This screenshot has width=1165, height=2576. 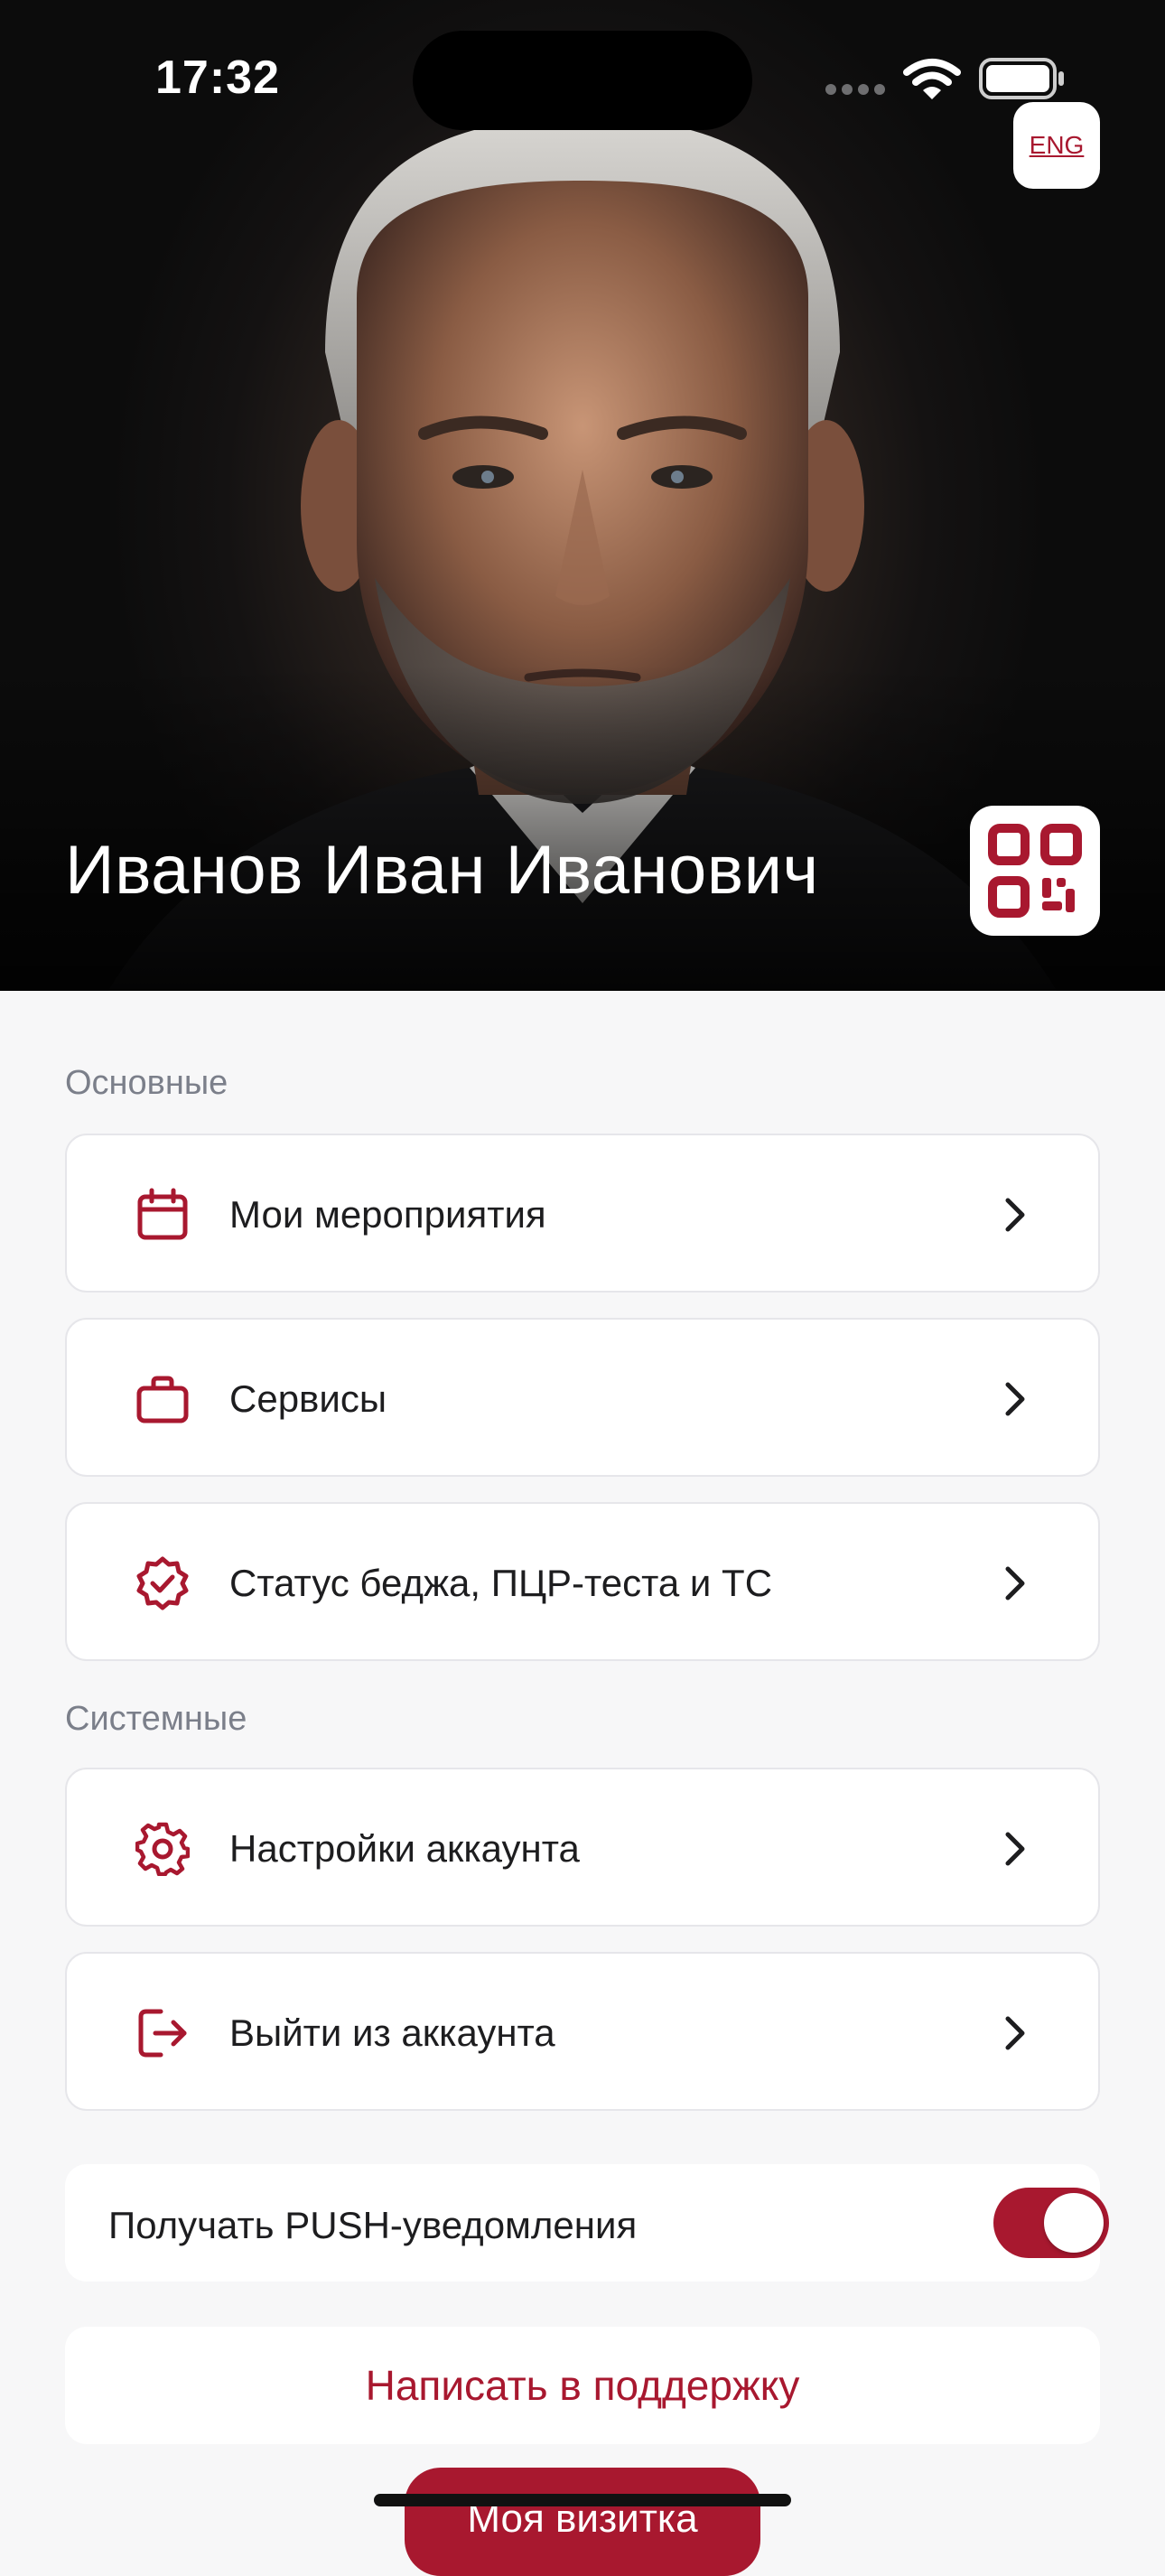 I want to click on gear-icon, so click(x=162, y=1849).